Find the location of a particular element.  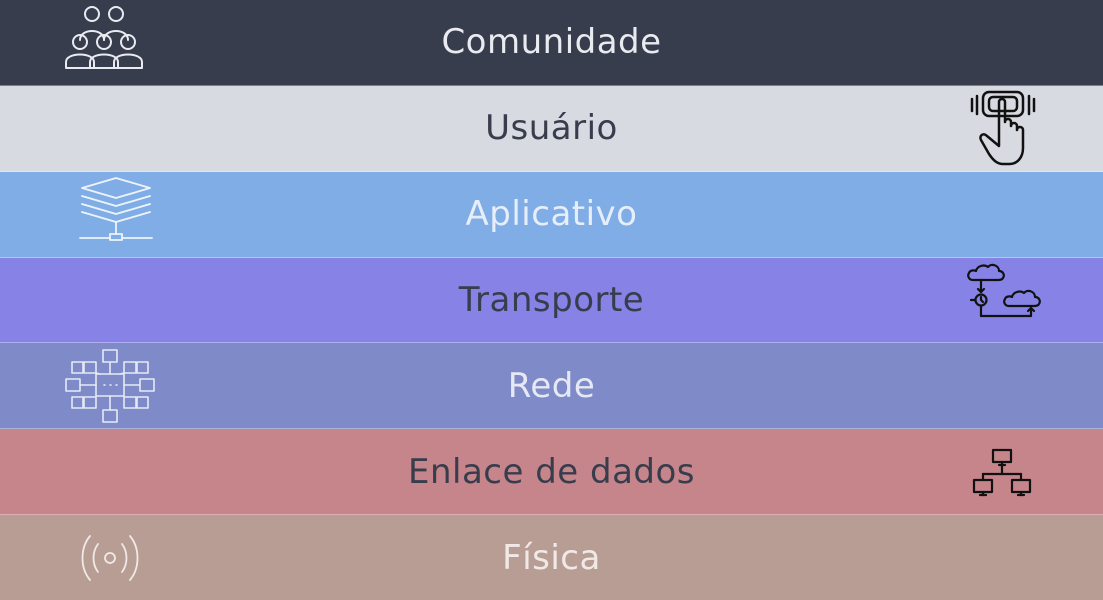

layer-label: Aplicativo is located at coordinates (551, 214).